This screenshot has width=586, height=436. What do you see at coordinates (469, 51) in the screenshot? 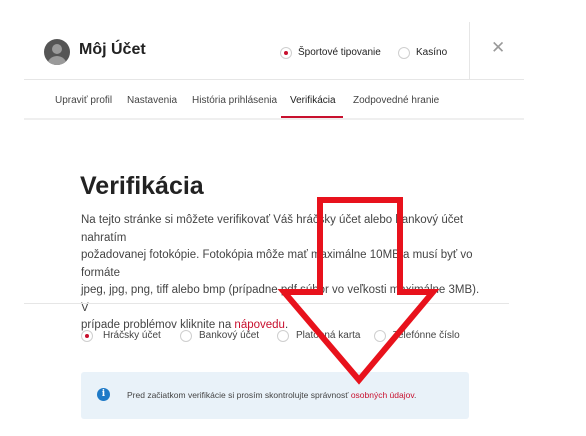
I see `header-divider` at bounding box center [469, 51].